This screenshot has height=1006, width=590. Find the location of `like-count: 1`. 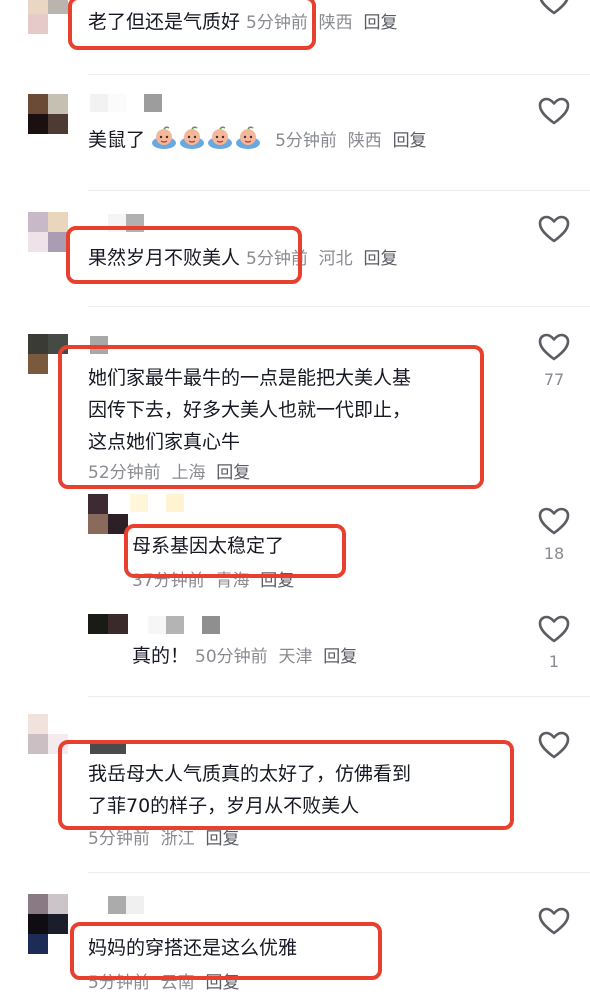

like-count: 1 is located at coordinates (554, 661).